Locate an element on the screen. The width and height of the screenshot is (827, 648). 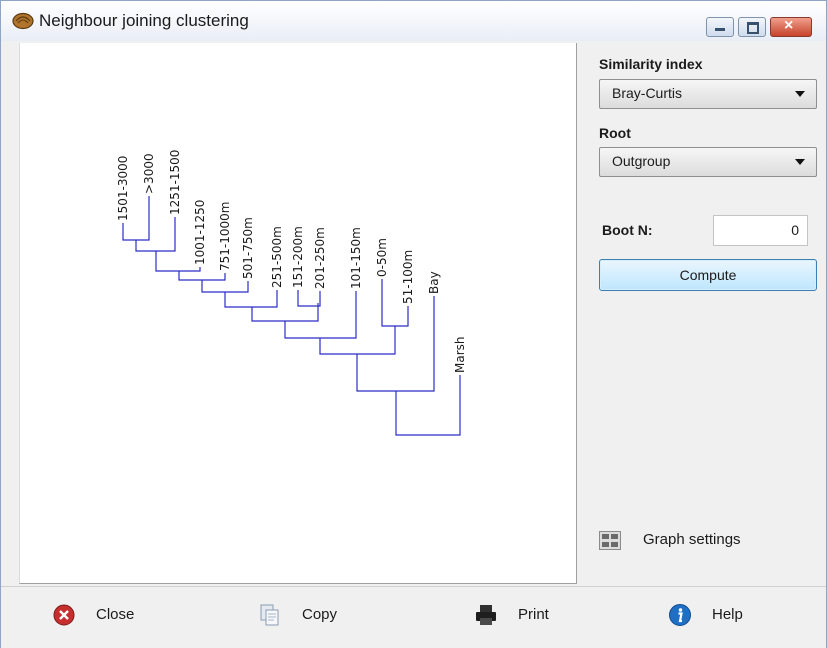
similarity-index-label: Similarity index is located at coordinates (651, 64).